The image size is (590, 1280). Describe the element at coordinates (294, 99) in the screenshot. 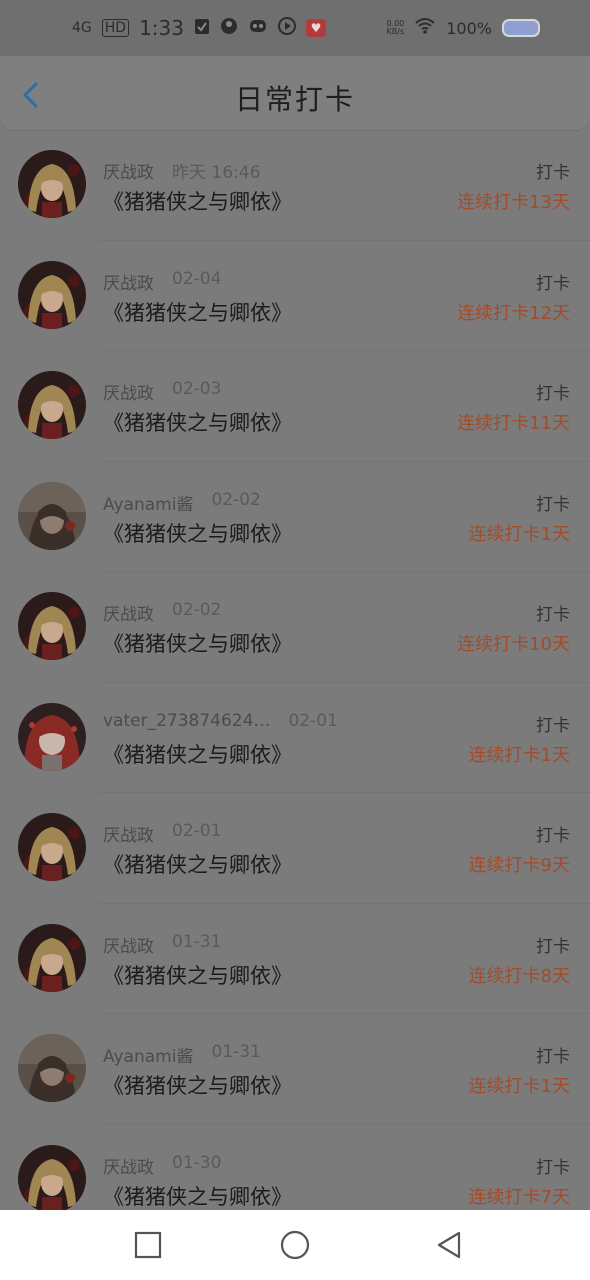

I see `page-title: 日常打卡` at that location.